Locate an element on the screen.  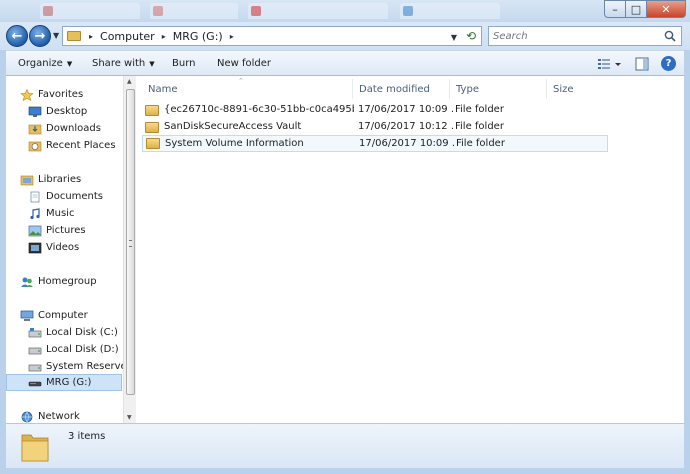
address-row: ← → ▼ ▸ Computer ▸ MRG (G:) ▸ ▼ ⟲ is located at coordinates (345, 36).